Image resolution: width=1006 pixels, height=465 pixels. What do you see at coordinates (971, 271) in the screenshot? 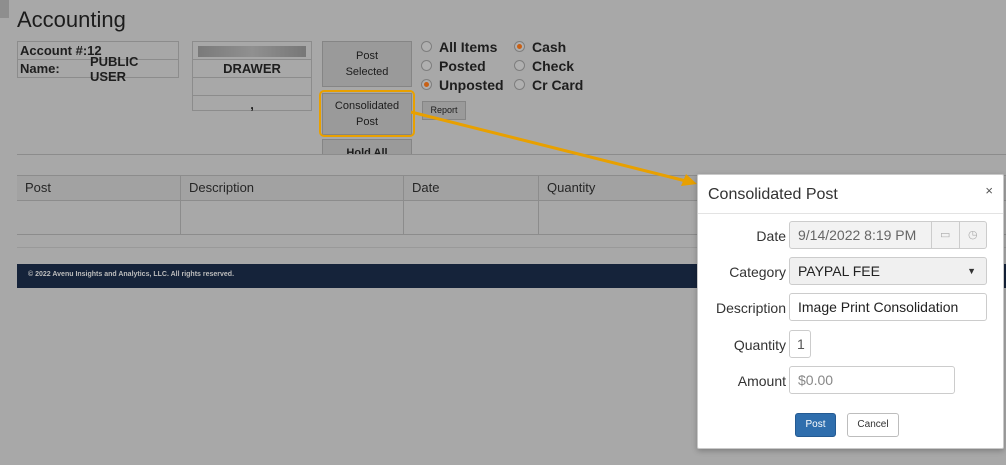
I see `chevron-down-icon: ▼` at bounding box center [971, 271].